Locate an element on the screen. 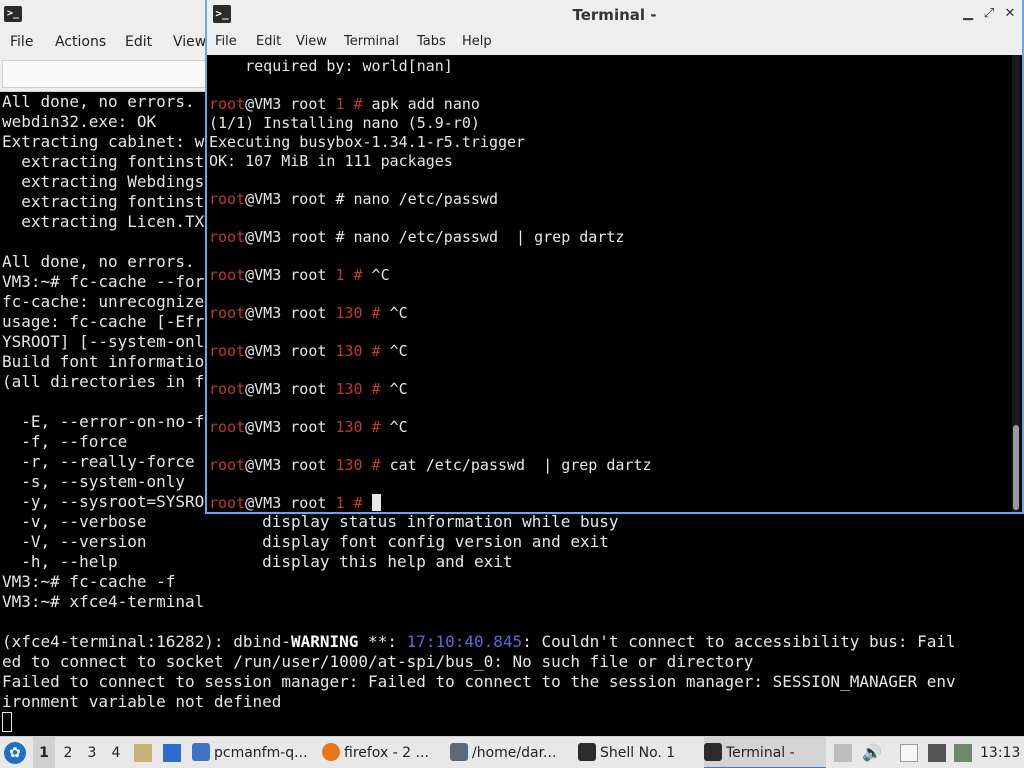 This screenshot has width=1024, height=768. menu-actions: Actions is located at coordinates (80, 42).